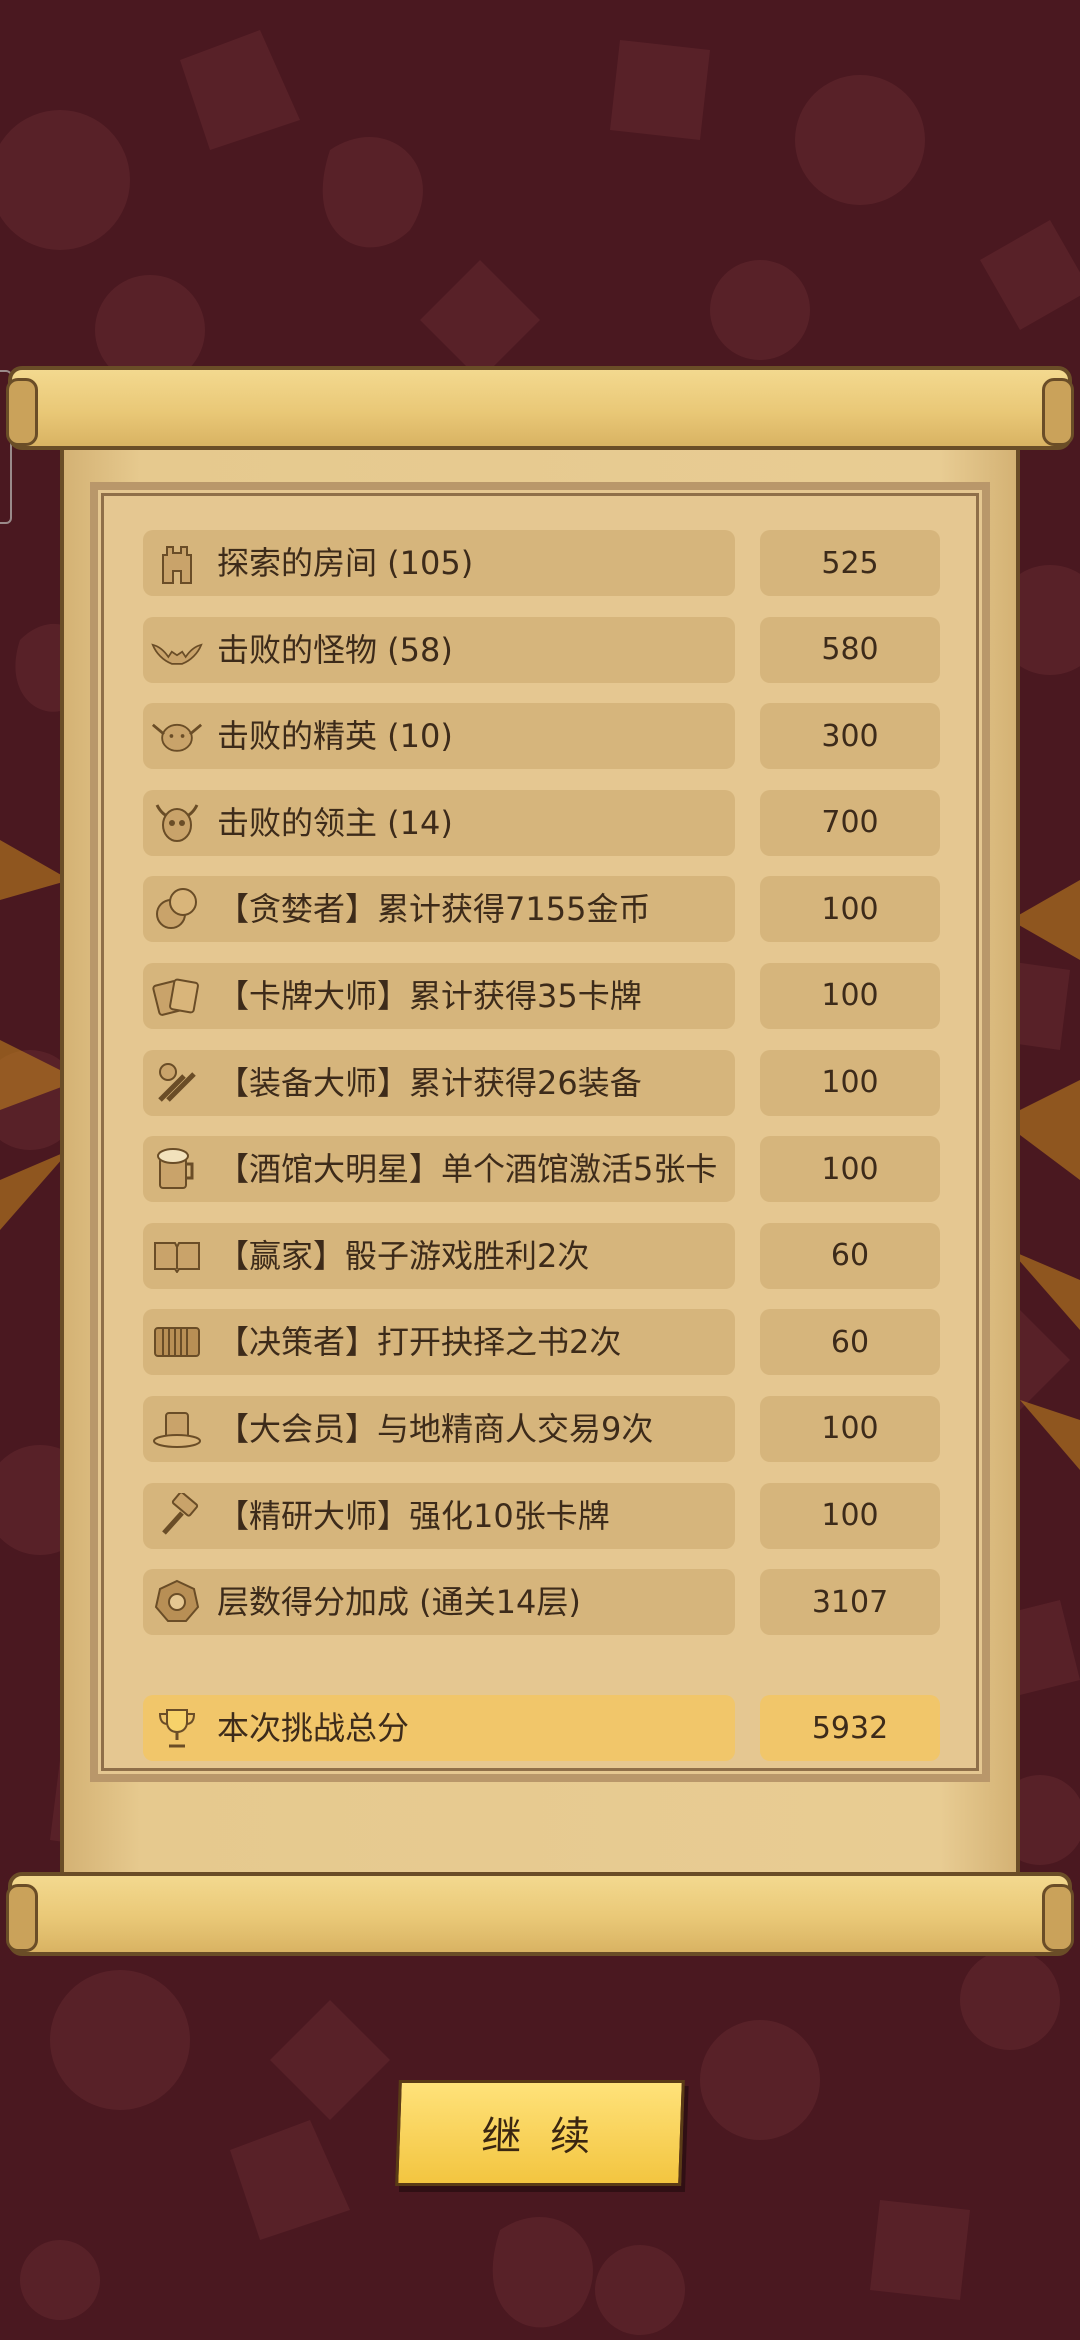 The image size is (1080, 2340). Describe the element at coordinates (429, 1082) in the screenshot. I see `row-label: 【装备大师】累计获得26装备` at that location.